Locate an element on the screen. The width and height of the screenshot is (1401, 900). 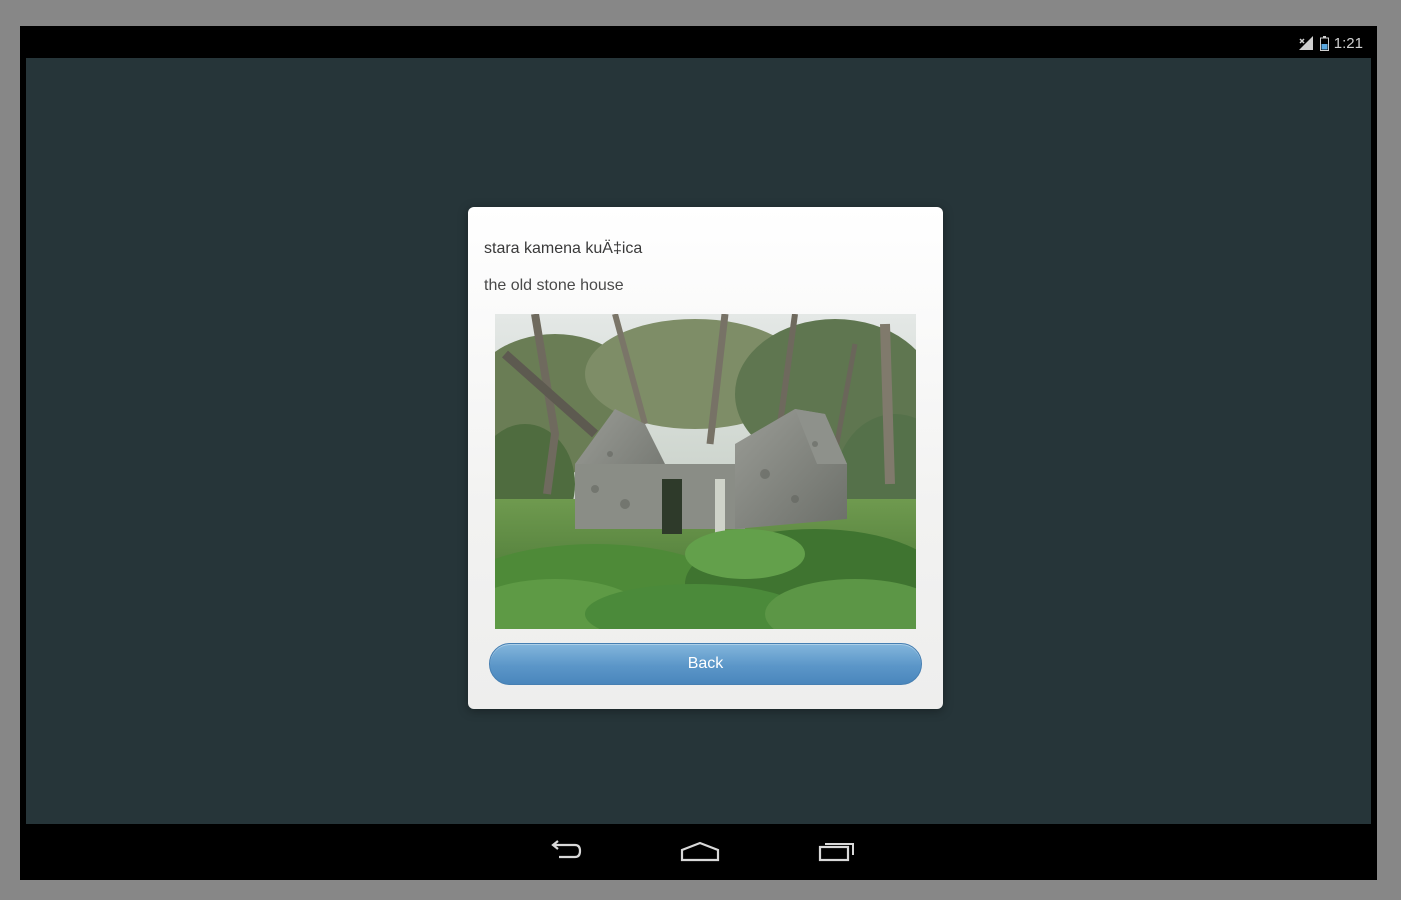
status-clock: 1:21 is located at coordinates (1348, 43).